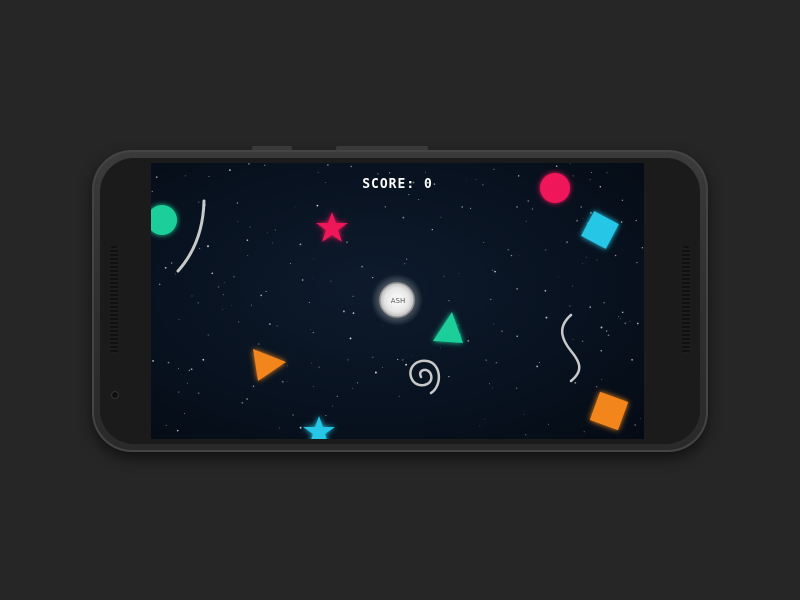 The image size is (800, 600). I want to click on pink-star, so click(332, 227).